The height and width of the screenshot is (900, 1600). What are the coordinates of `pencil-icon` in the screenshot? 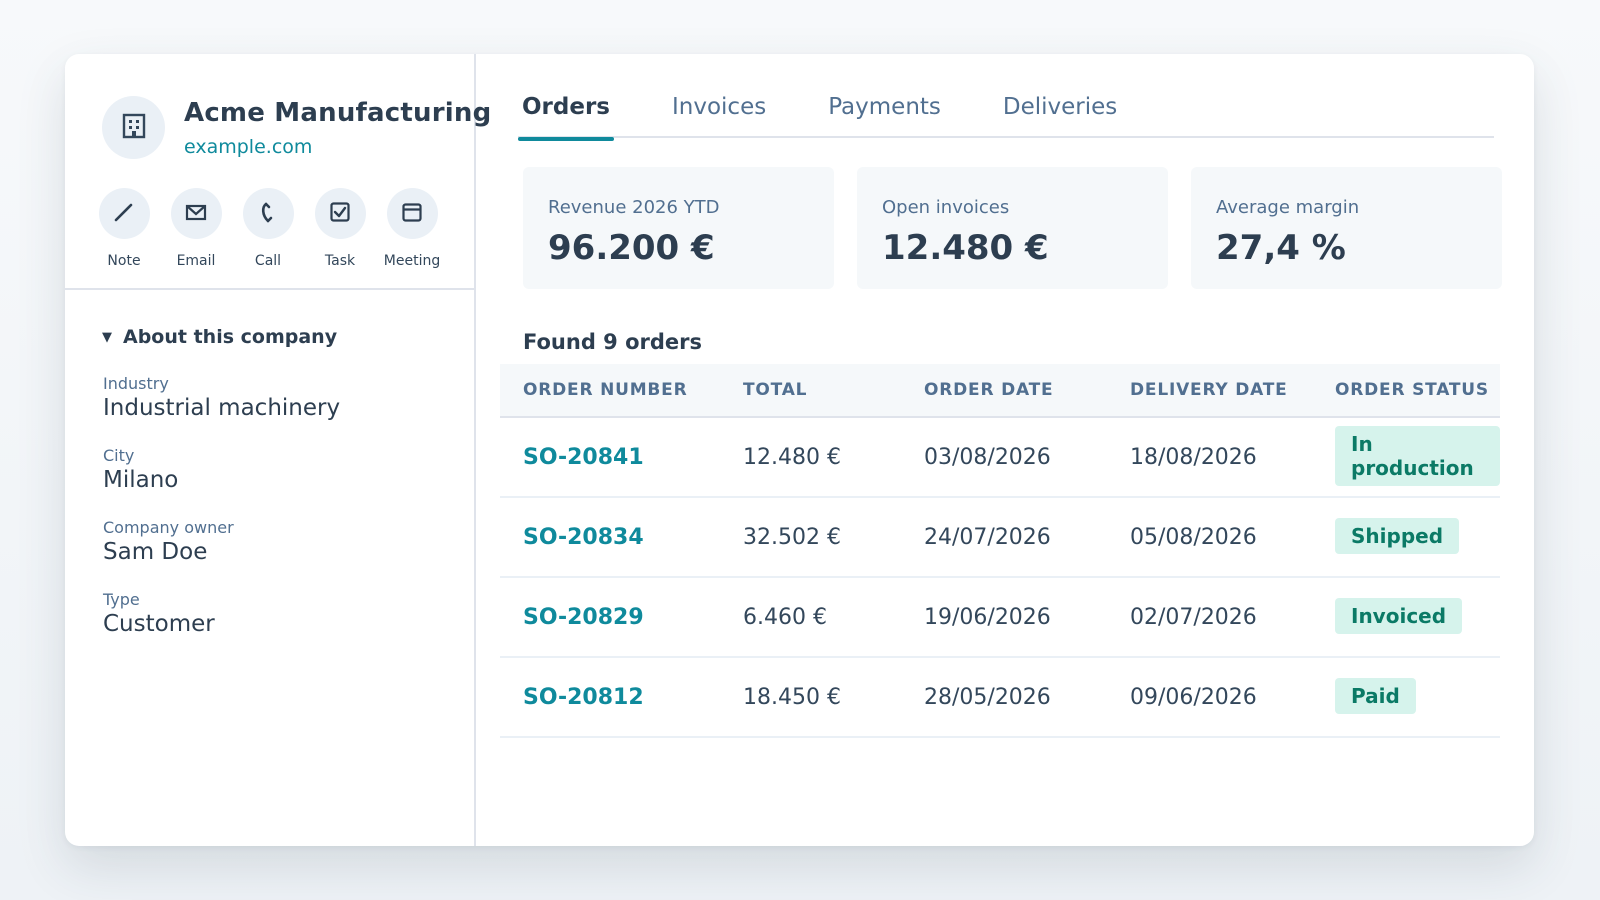 It's located at (124, 214).